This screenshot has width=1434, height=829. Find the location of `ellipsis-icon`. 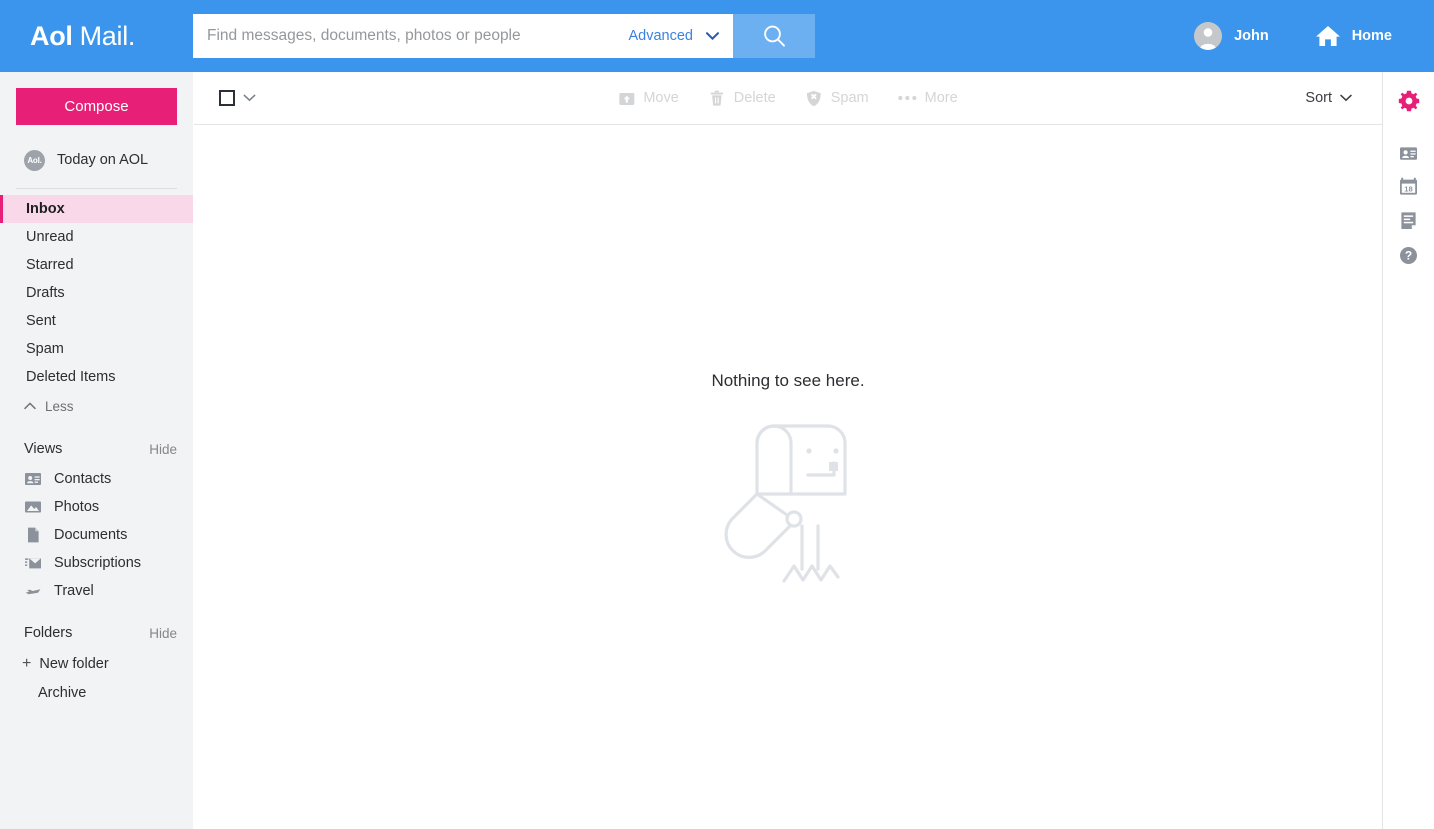

ellipsis-icon is located at coordinates (907, 98).